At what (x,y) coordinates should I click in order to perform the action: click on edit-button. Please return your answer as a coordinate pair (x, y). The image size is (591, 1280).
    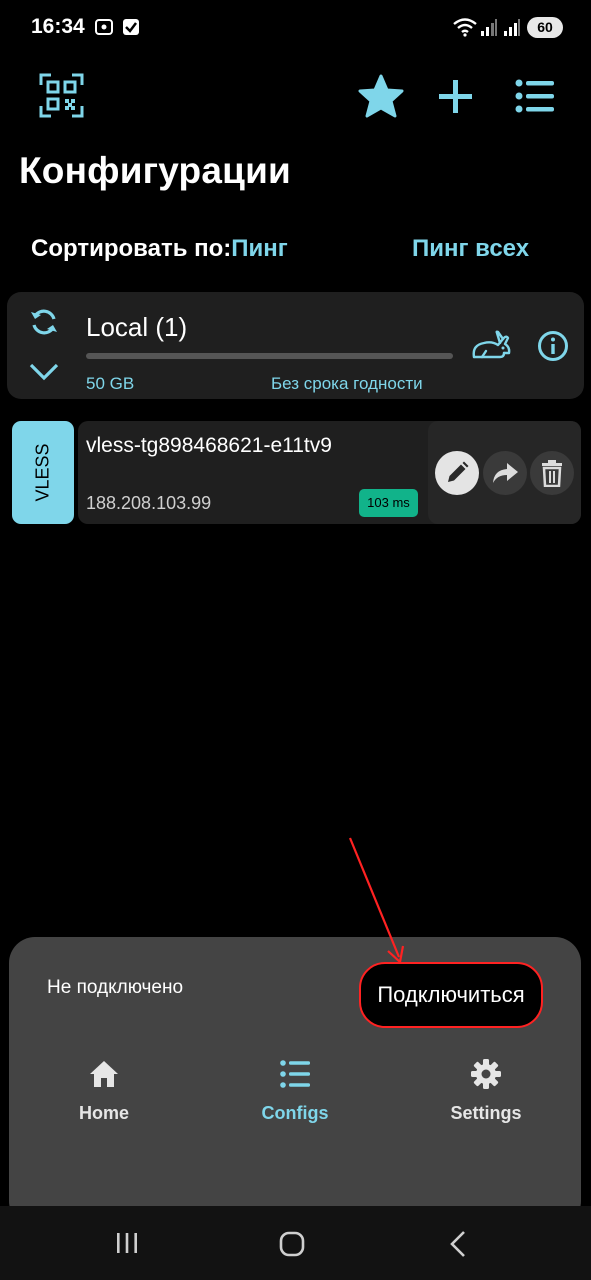
    Looking at the image, I should click on (457, 473).